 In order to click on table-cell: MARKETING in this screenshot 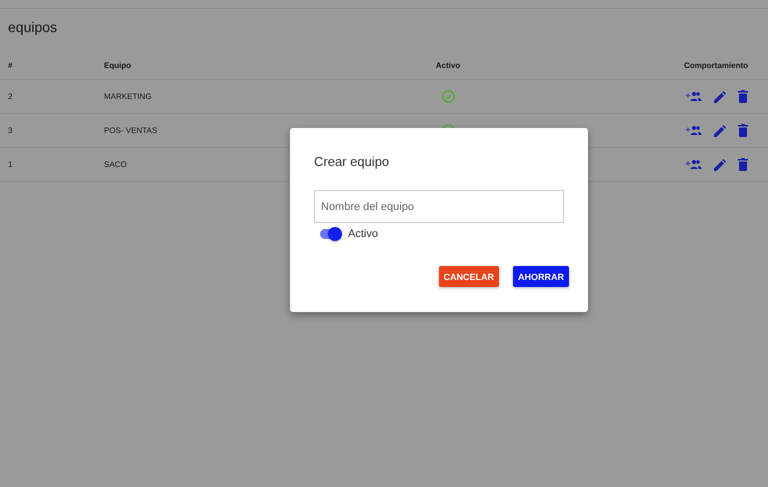, I will do `click(128, 96)`.